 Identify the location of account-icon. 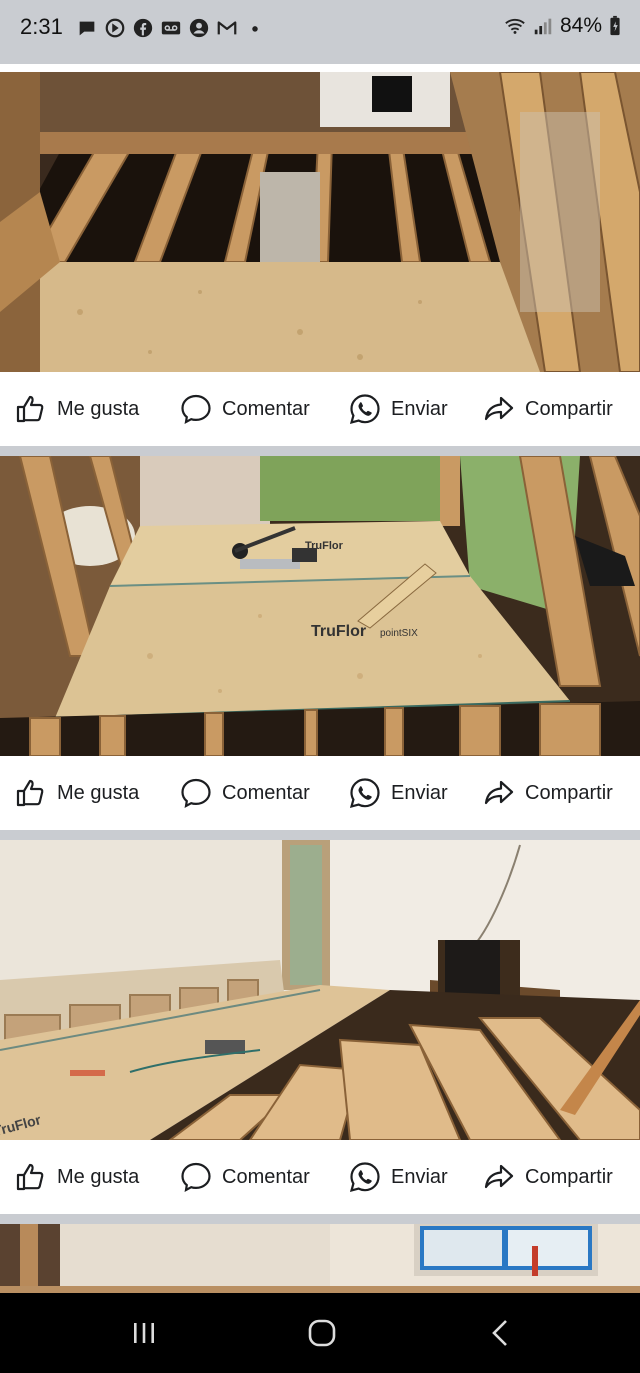
(199, 28).